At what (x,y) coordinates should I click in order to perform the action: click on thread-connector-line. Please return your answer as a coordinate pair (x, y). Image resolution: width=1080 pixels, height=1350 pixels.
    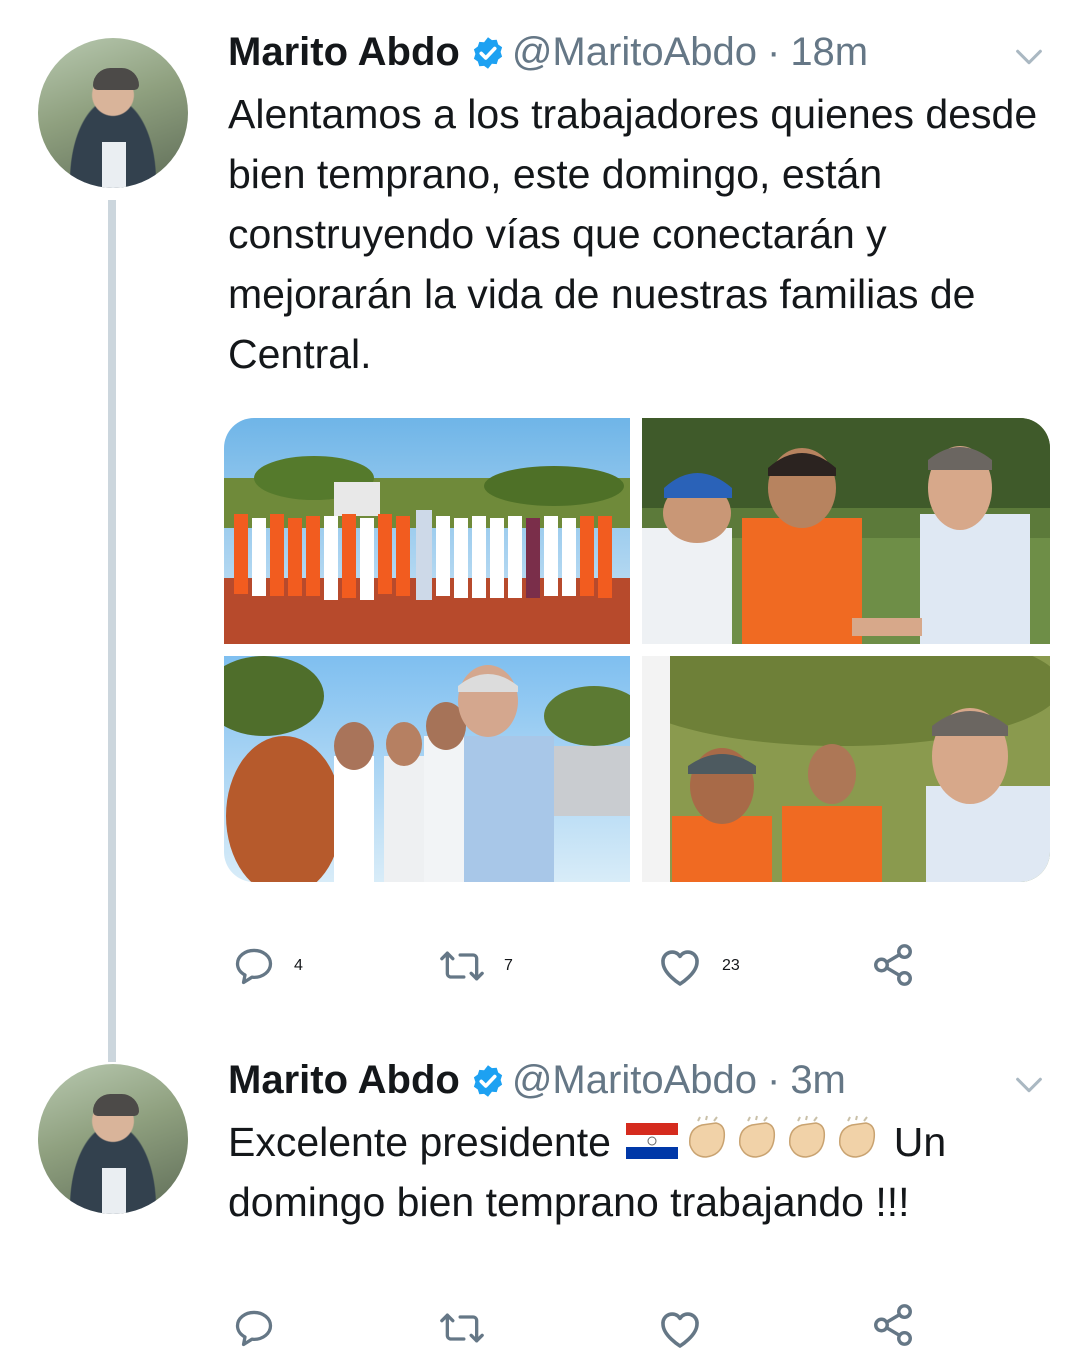
    Looking at the image, I should click on (112, 631).